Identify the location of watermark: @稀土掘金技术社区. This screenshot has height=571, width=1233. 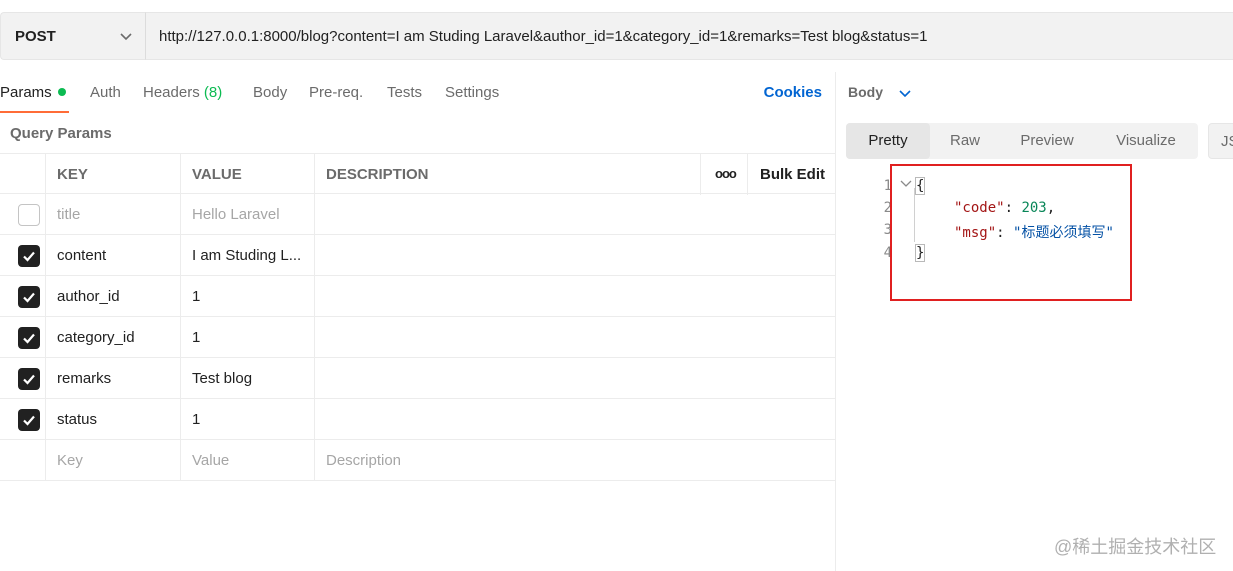
(1135, 547).